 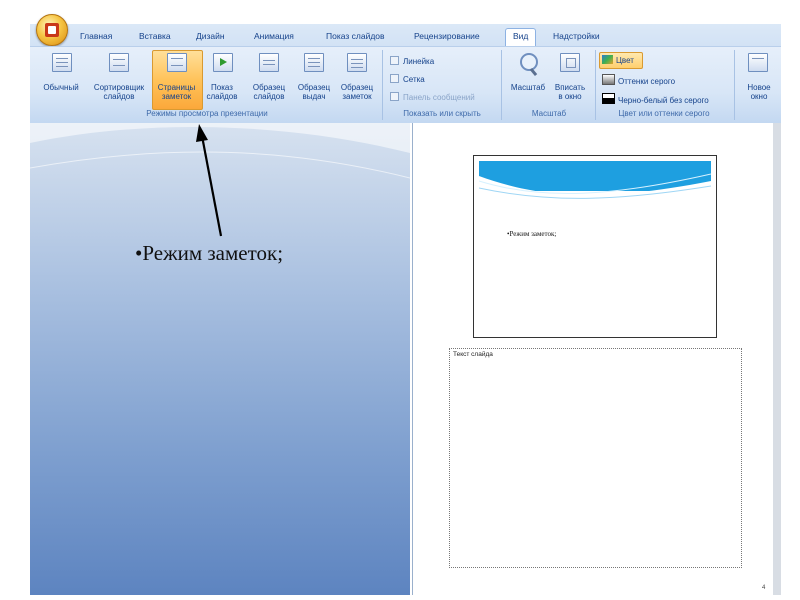 What do you see at coordinates (209, 253) in the screenshot?
I see `slide-bullet-text: •Режим заметок;` at bounding box center [209, 253].